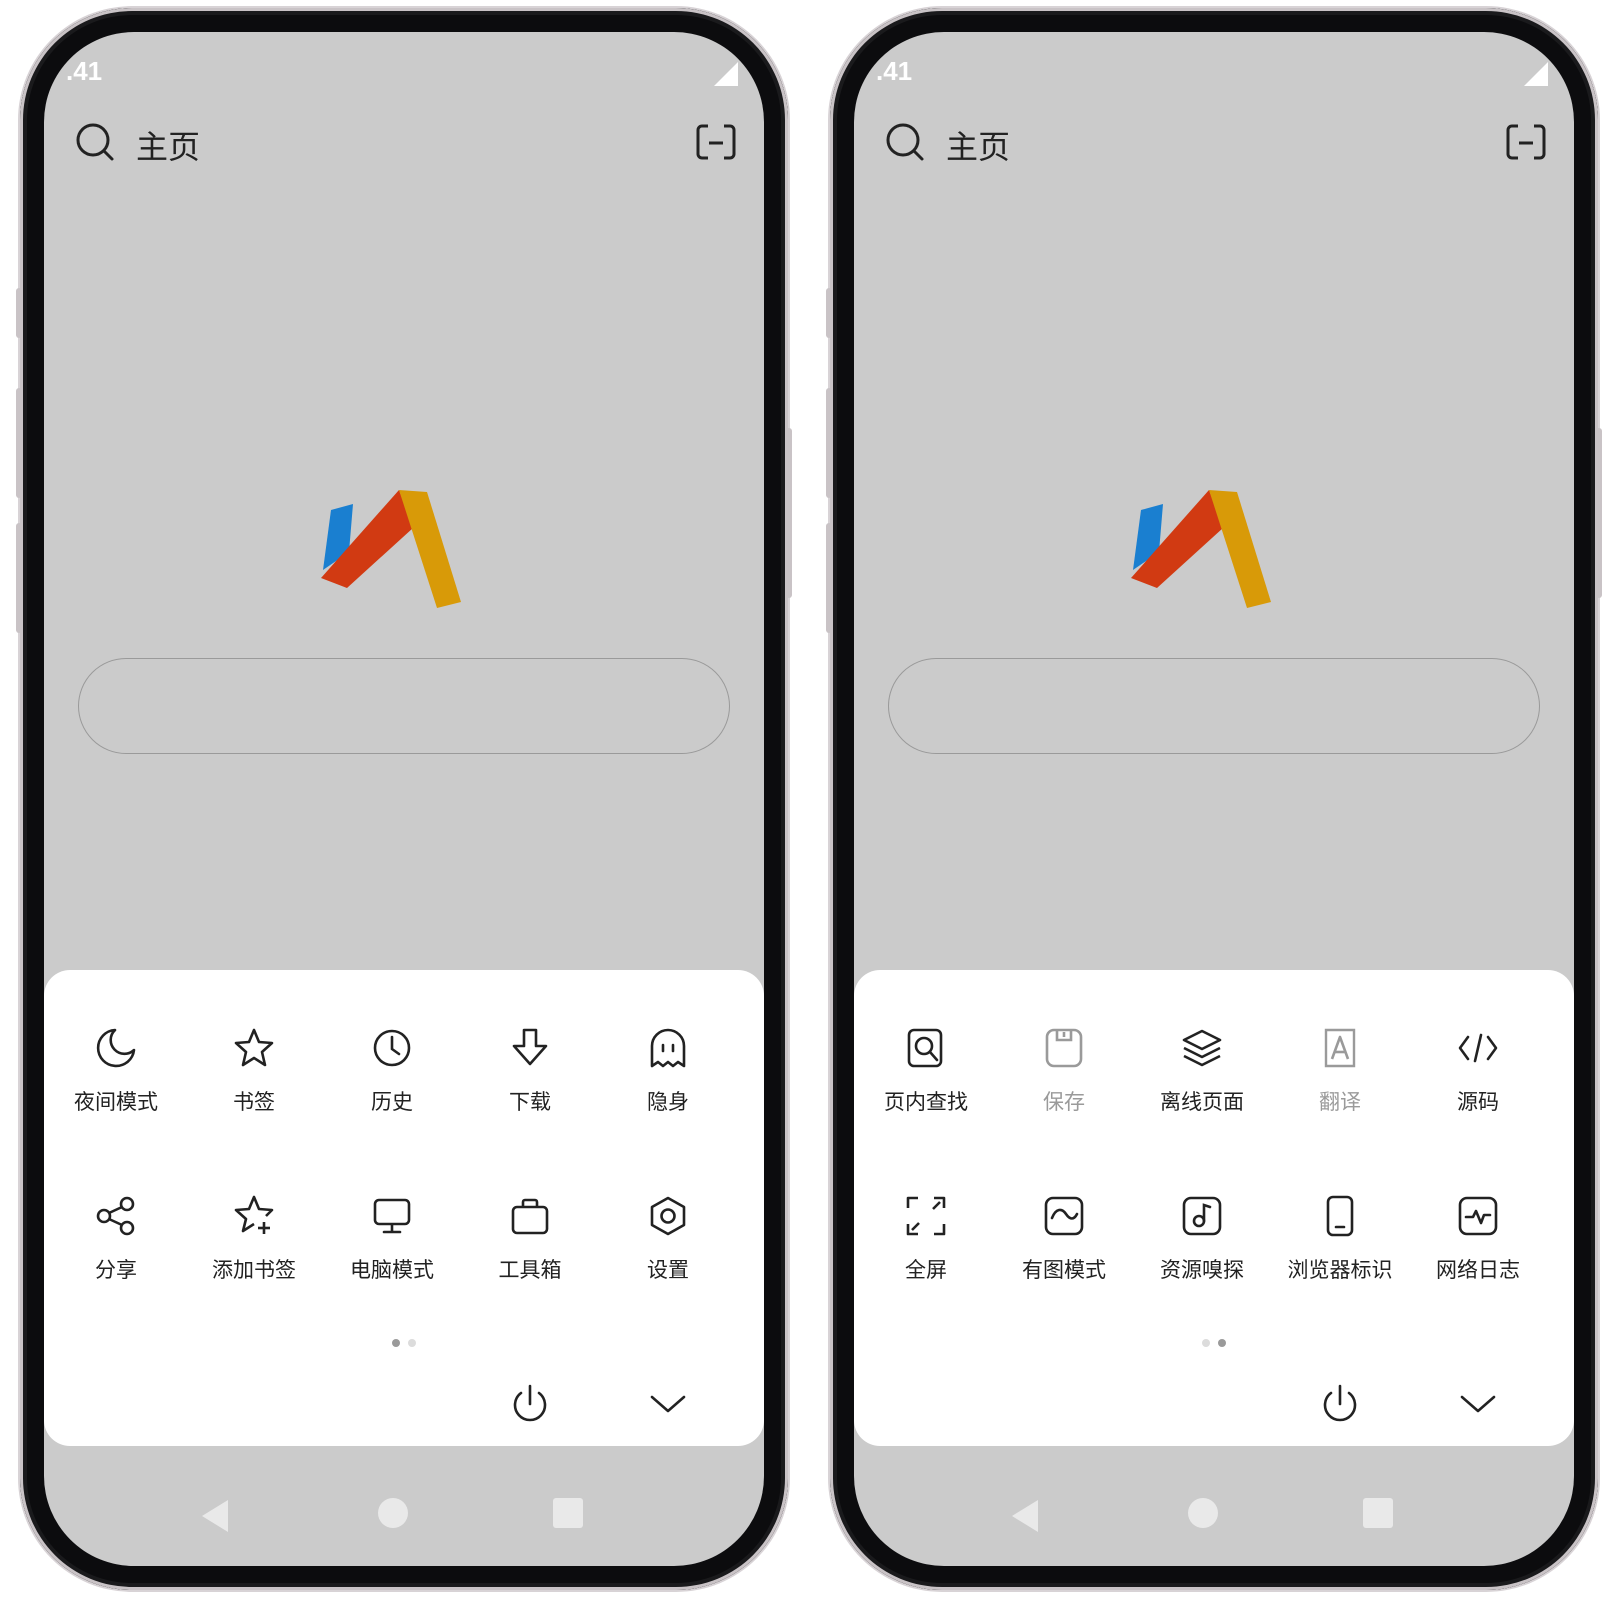 This screenshot has height=1600, width=1616. Describe the element at coordinates (530, 1081) in the screenshot. I see `menu-item-downloads: 下载` at that location.